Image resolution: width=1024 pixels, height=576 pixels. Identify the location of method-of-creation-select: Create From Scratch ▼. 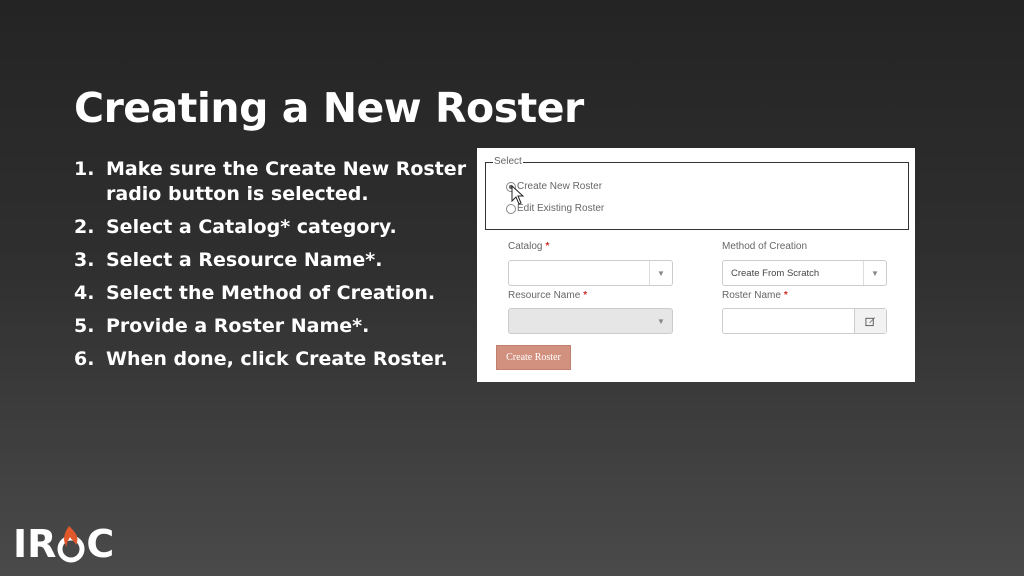
(804, 273).